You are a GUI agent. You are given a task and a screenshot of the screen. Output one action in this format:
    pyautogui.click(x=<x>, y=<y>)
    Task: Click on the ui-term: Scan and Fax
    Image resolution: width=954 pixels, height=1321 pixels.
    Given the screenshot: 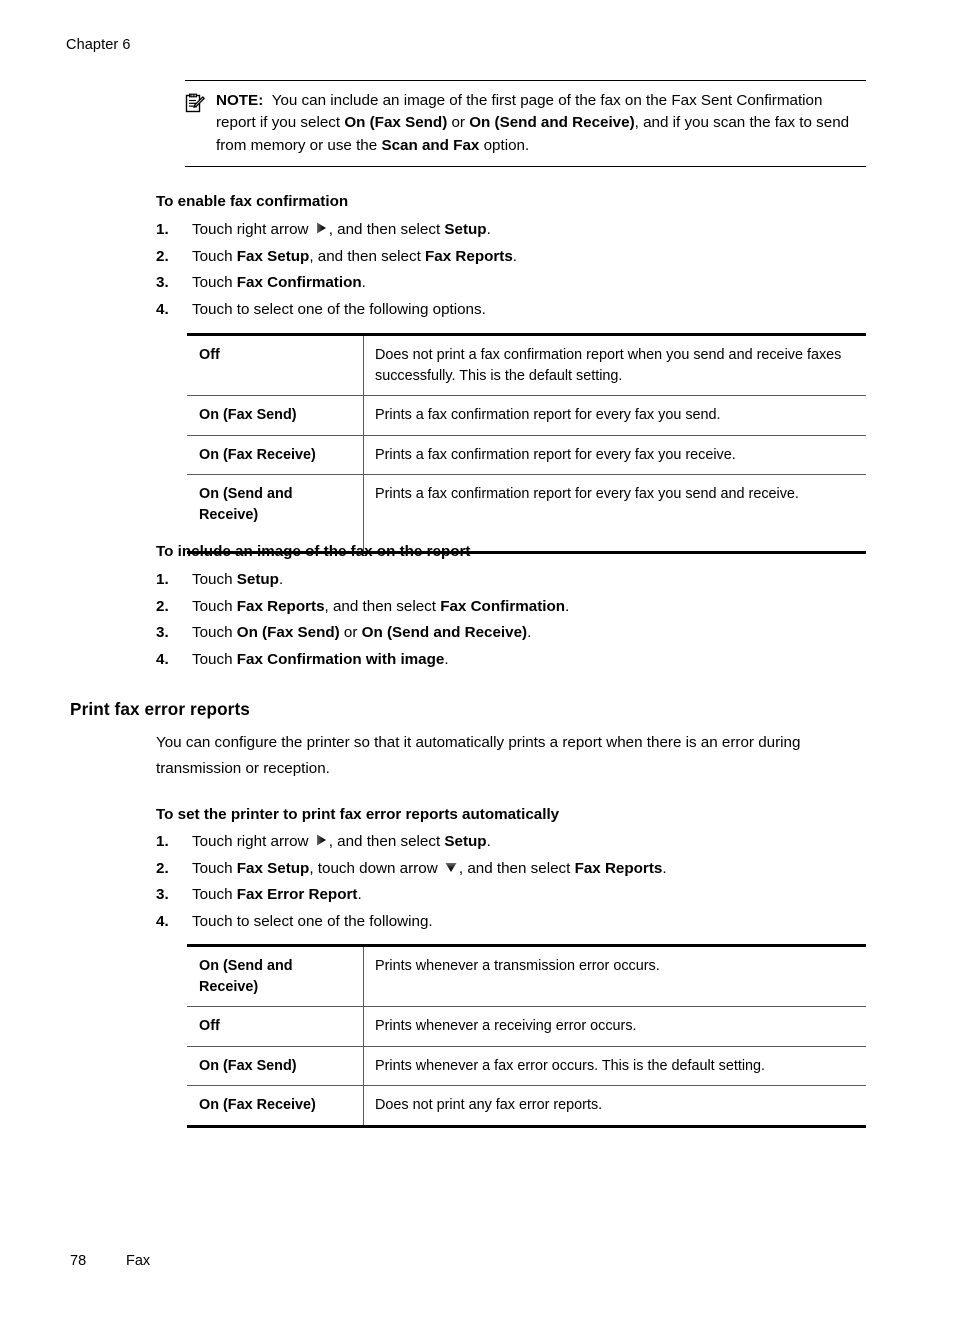 What is the action you would take?
    pyautogui.click(x=430, y=145)
    